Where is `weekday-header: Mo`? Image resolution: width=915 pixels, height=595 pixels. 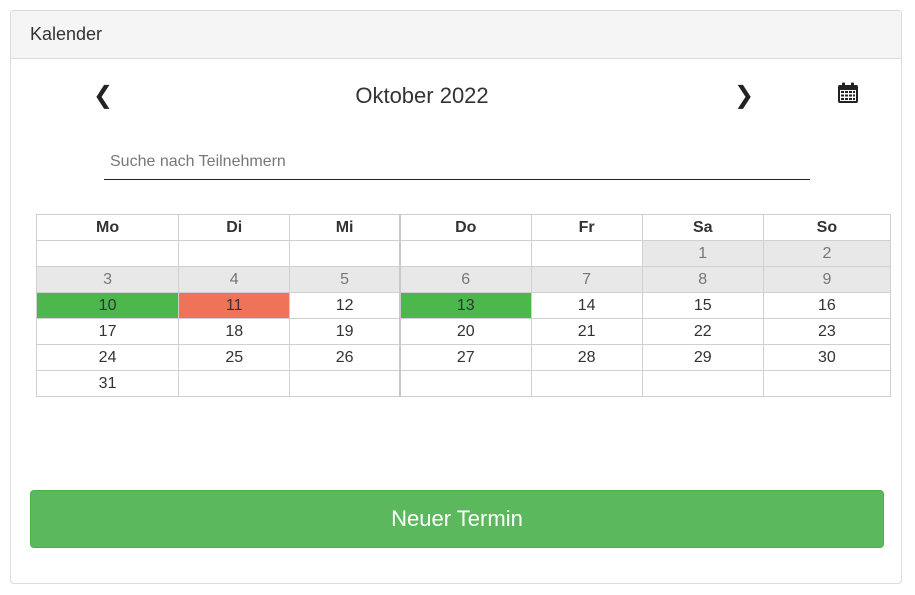 weekday-header: Mo is located at coordinates (107, 227).